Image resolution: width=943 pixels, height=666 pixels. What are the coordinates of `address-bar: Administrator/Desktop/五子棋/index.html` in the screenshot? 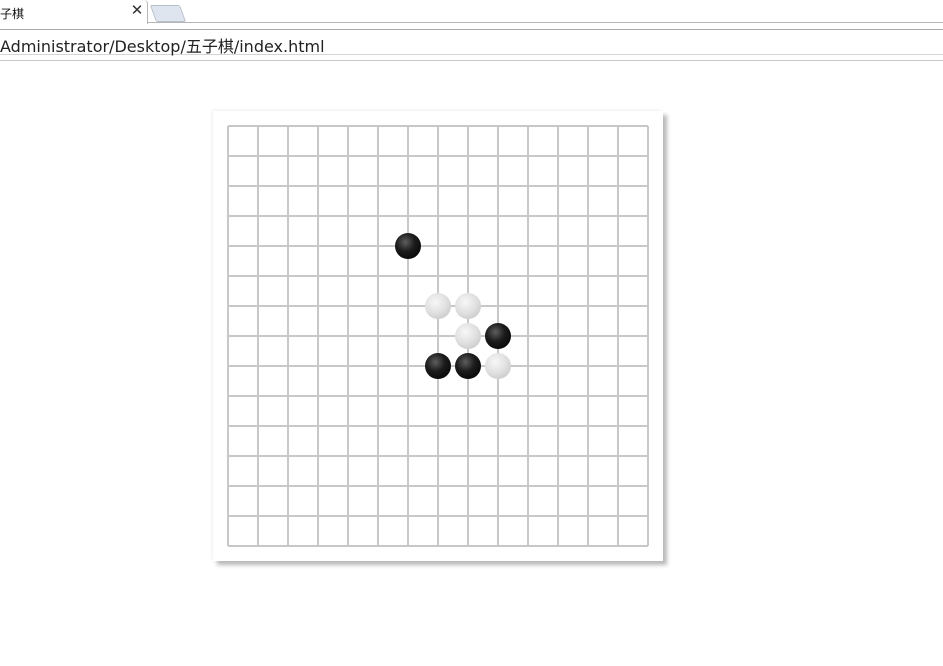 It's located at (471, 42).